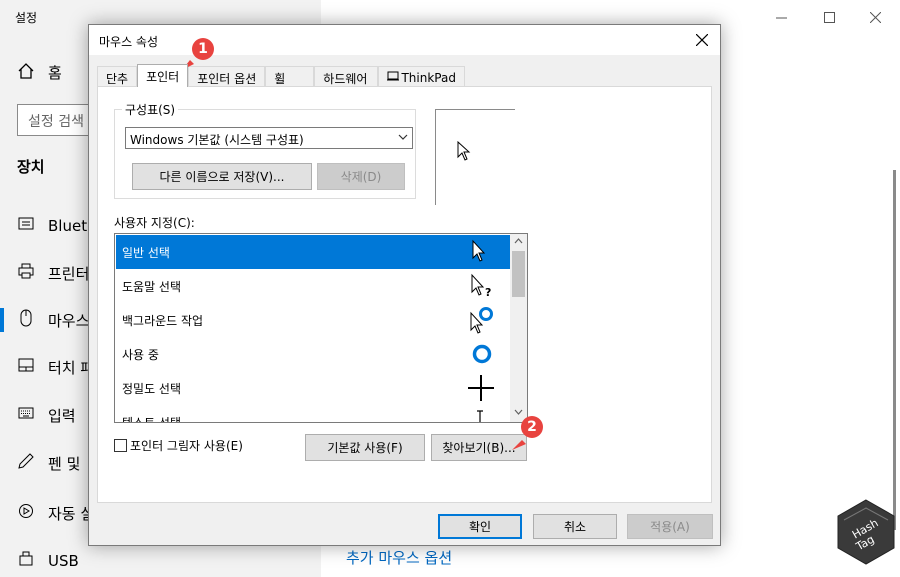  Describe the element at coordinates (150, 109) in the screenshot. I see `scheme-group-label: 구성표(S)` at that location.